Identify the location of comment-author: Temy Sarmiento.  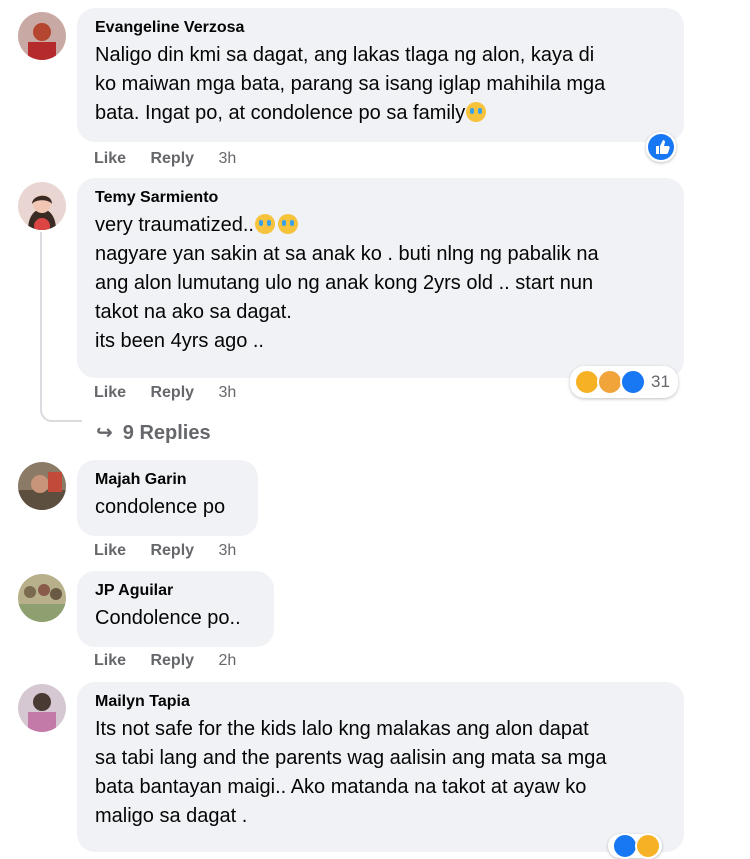
(381, 198).